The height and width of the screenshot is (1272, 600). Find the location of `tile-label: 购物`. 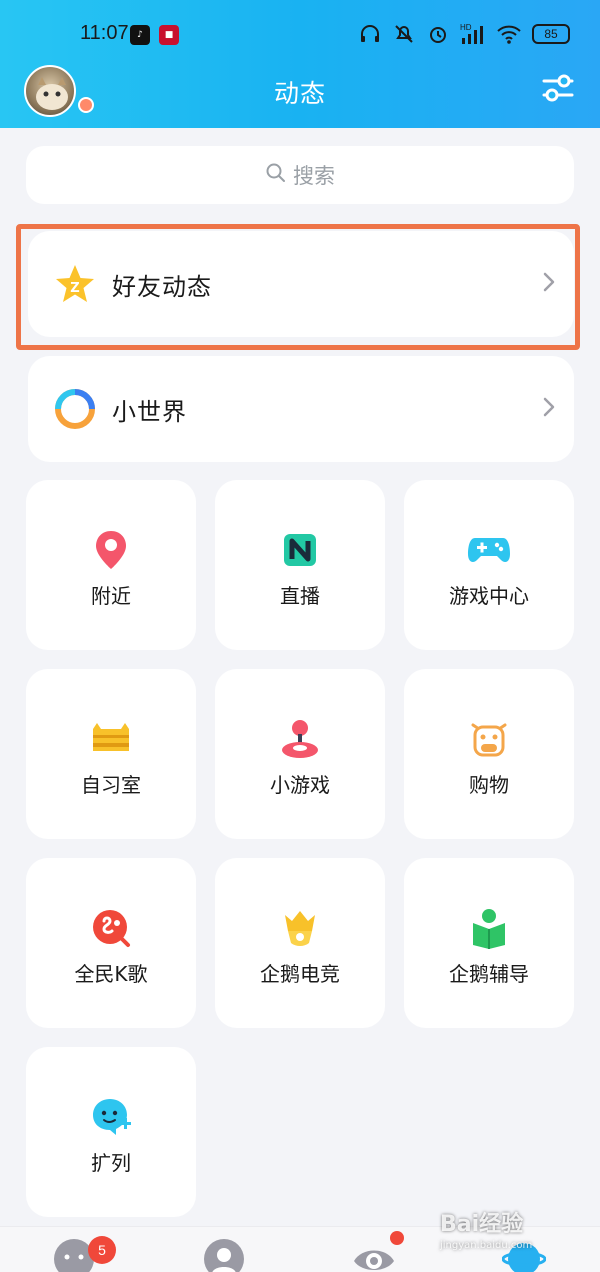

tile-label: 购物 is located at coordinates (489, 785).